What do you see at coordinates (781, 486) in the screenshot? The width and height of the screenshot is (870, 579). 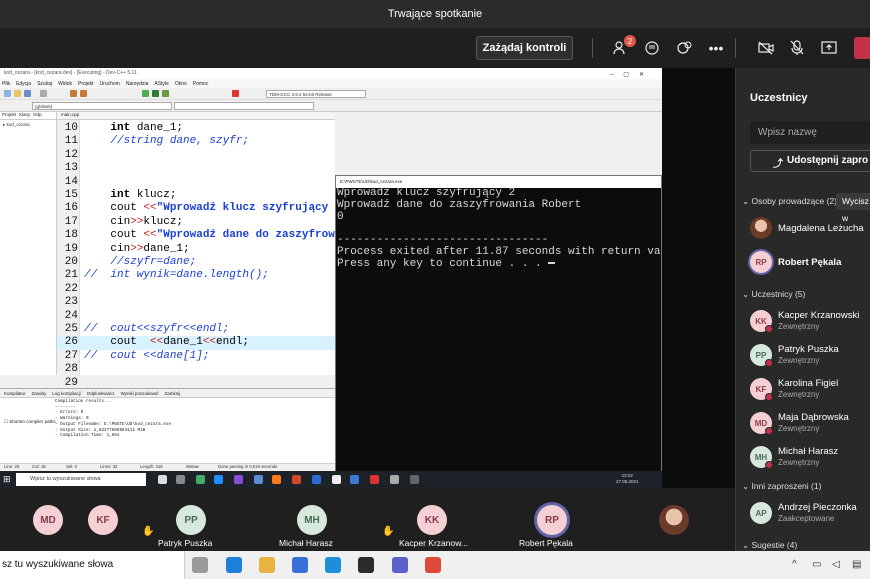 I see `roster-section-heading: ⌄ Inni zaproszeni (1)` at bounding box center [781, 486].